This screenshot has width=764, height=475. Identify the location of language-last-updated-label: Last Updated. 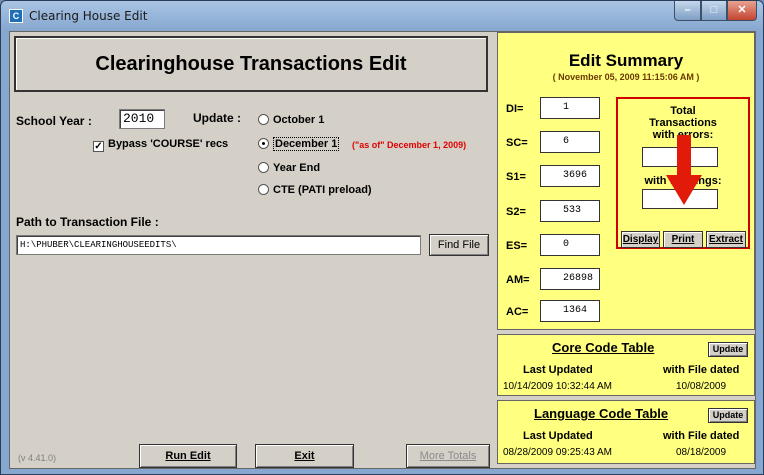
(558, 436).